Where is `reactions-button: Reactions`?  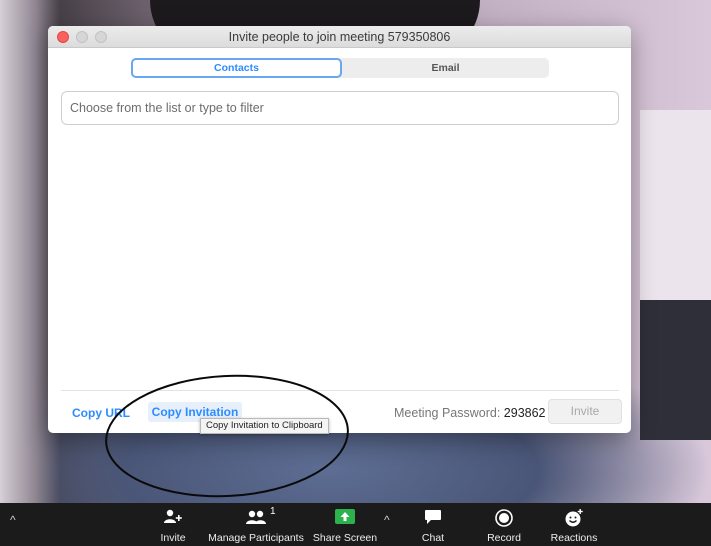 reactions-button: Reactions is located at coordinates (574, 524).